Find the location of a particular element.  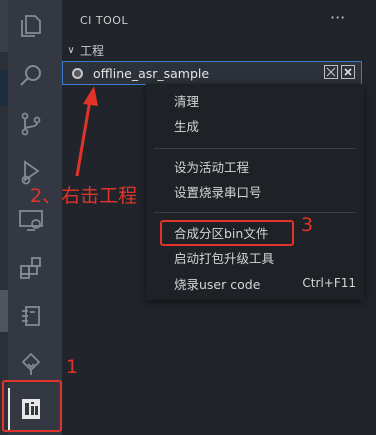

annotation-arrow is located at coordinates (86, 131).